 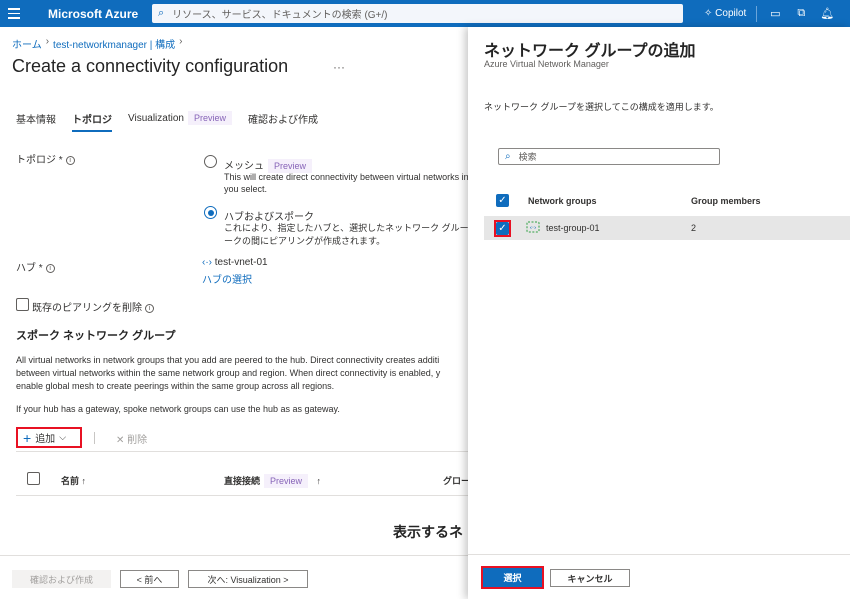 I want to click on more-options-icon: ···, so click(x=339, y=67).